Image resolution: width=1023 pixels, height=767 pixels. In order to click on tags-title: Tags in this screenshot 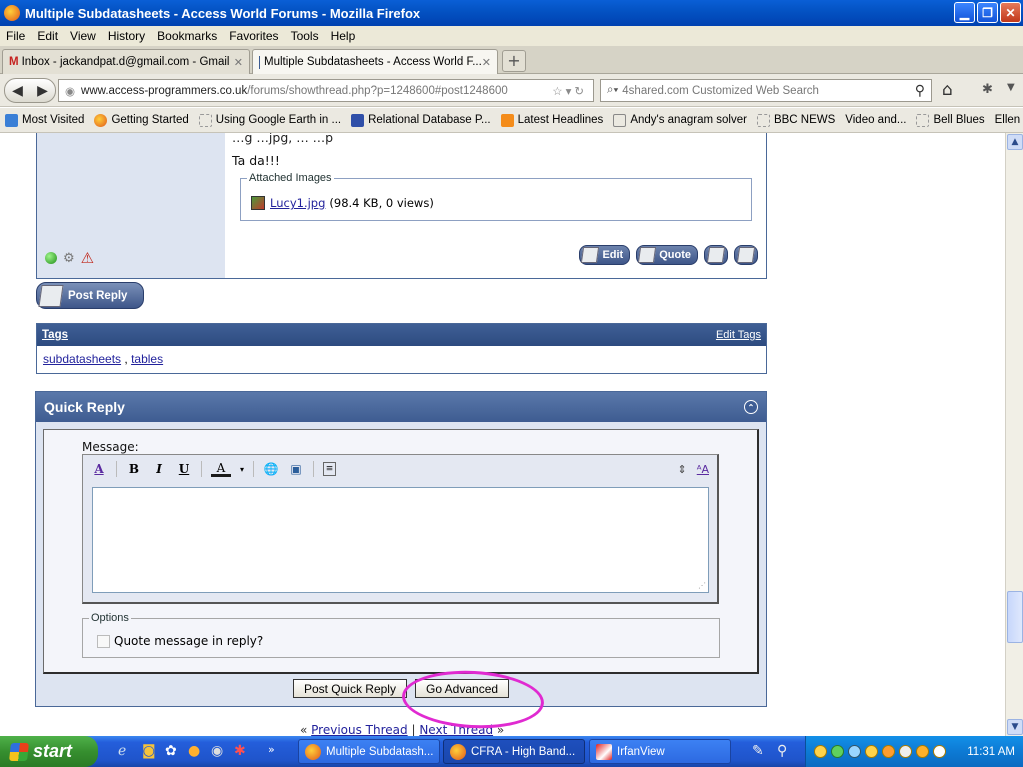, I will do `click(55, 335)`.